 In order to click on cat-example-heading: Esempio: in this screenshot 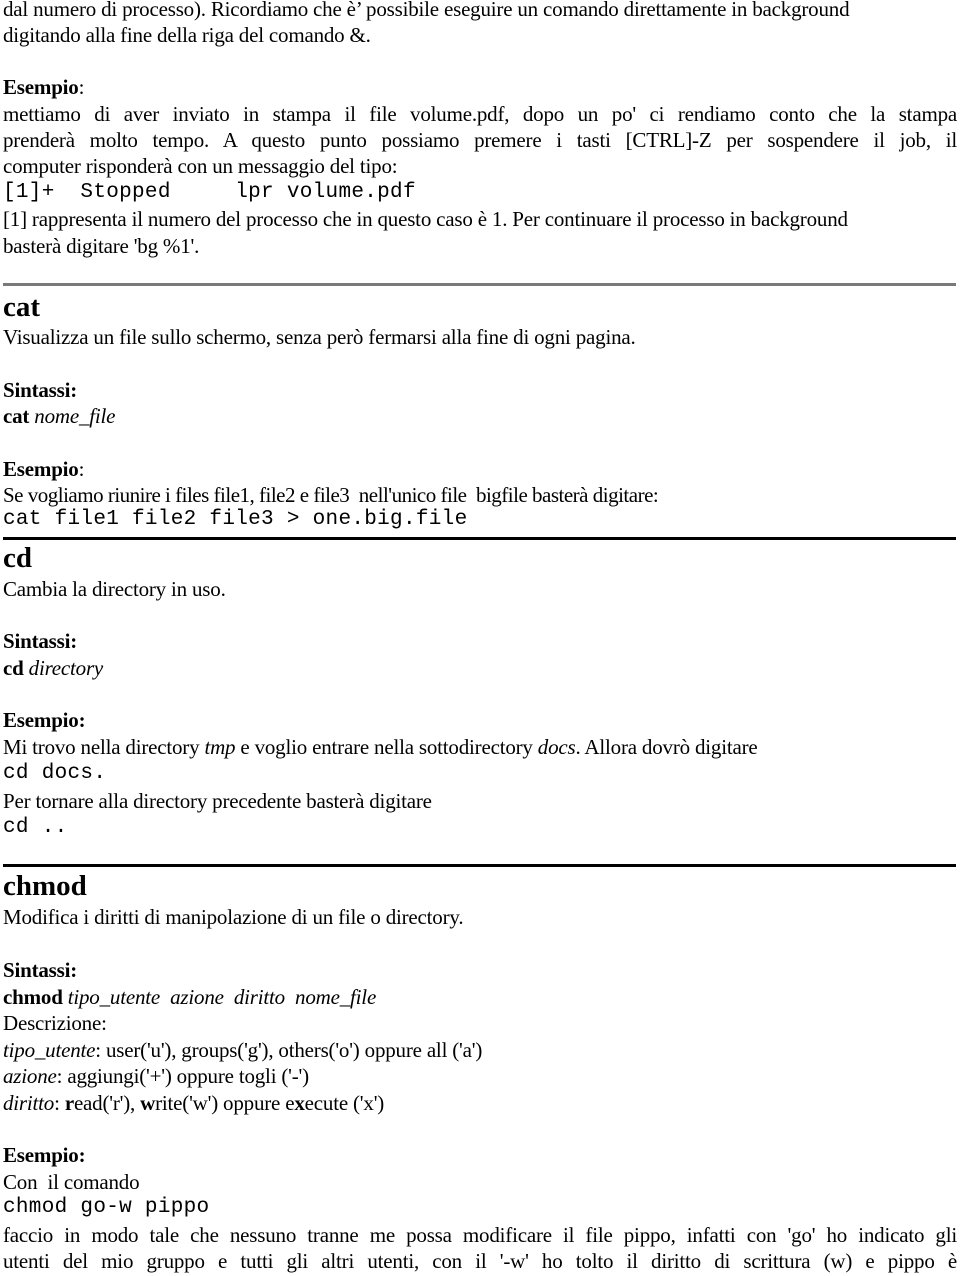, I will do `click(43, 469)`.